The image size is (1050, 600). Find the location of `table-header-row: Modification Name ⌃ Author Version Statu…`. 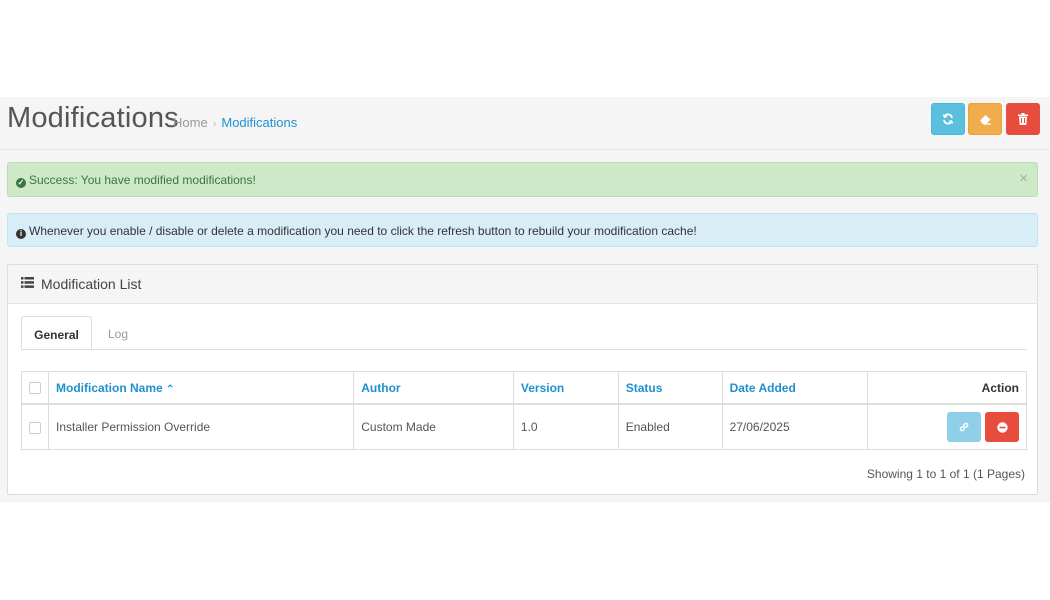

table-header-row: Modification Name ⌃ Author Version Statu… is located at coordinates (524, 388).